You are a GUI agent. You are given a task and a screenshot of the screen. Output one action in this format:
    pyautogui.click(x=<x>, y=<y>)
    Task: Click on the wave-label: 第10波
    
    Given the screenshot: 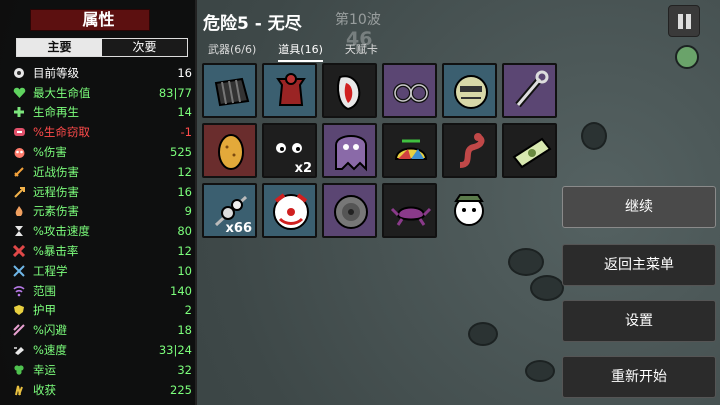 What is the action you would take?
    pyautogui.click(x=358, y=20)
    